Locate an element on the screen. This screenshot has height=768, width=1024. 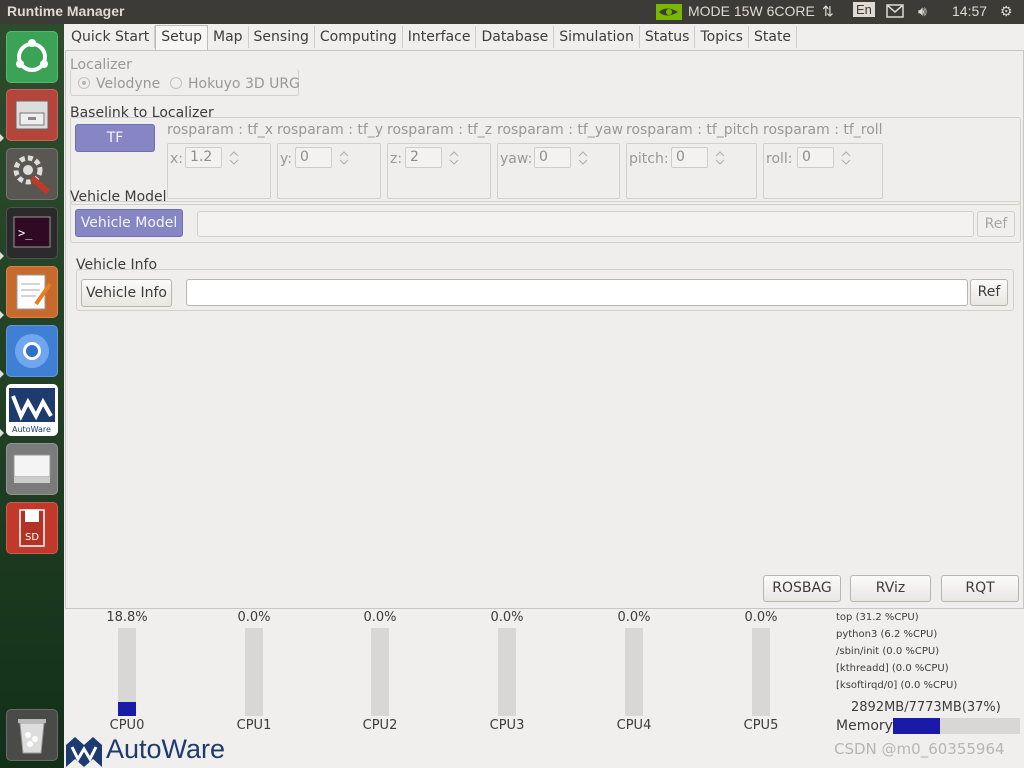
cpu-bar-fill is located at coordinates (127, 709).